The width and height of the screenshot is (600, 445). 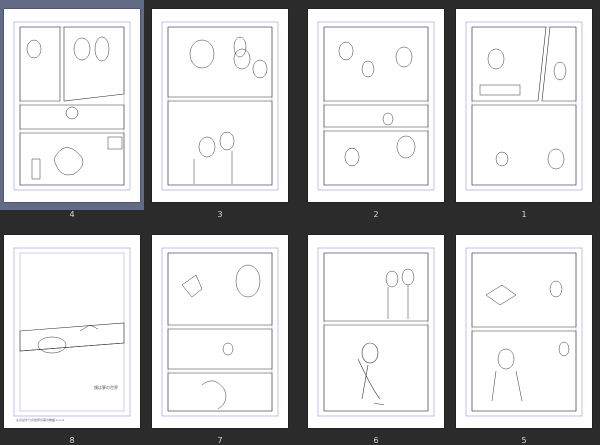 I want to click on page-thumbnail-5: 5, so click(x=524, y=335).